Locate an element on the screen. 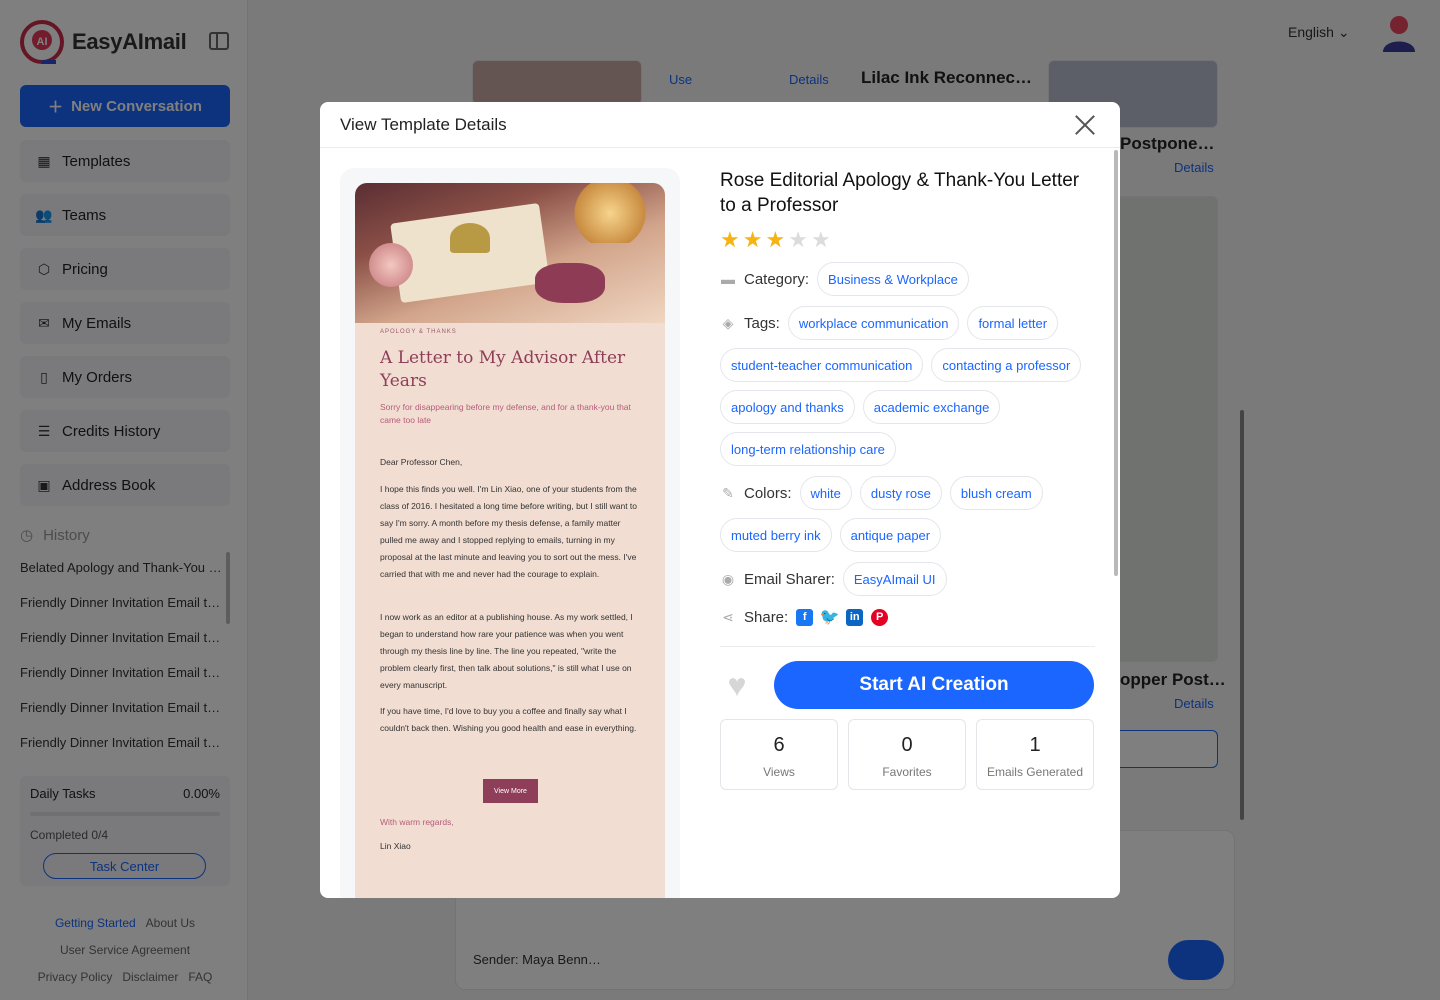  colors-label: Colors: is located at coordinates (768, 493).